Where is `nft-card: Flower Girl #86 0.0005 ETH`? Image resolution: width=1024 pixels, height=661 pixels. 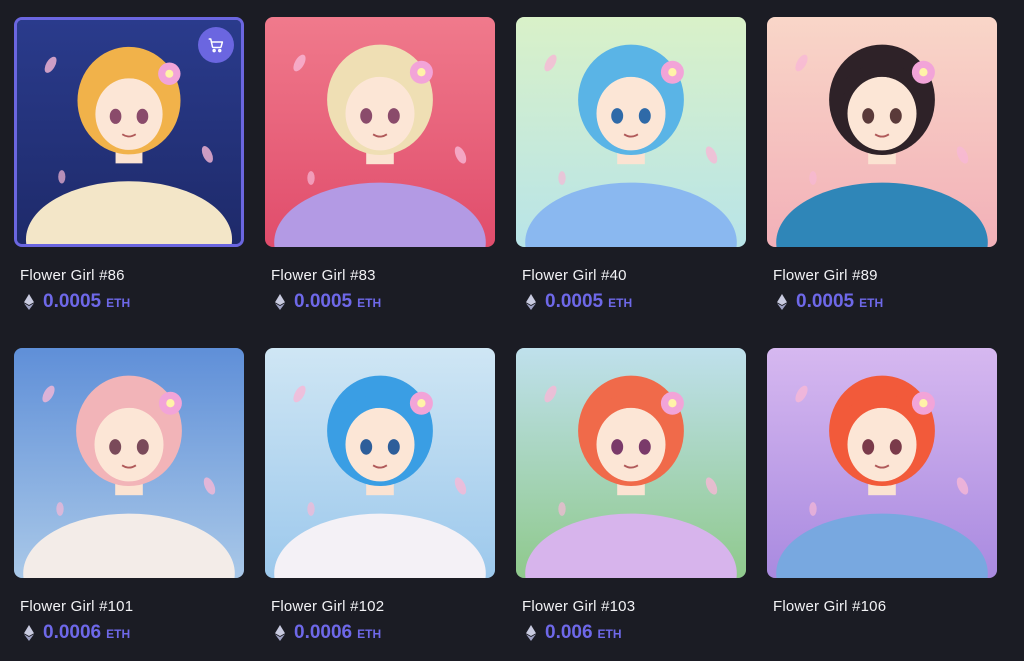
nft-card: Flower Girl #86 0.0005 ETH is located at coordinates (129, 182).